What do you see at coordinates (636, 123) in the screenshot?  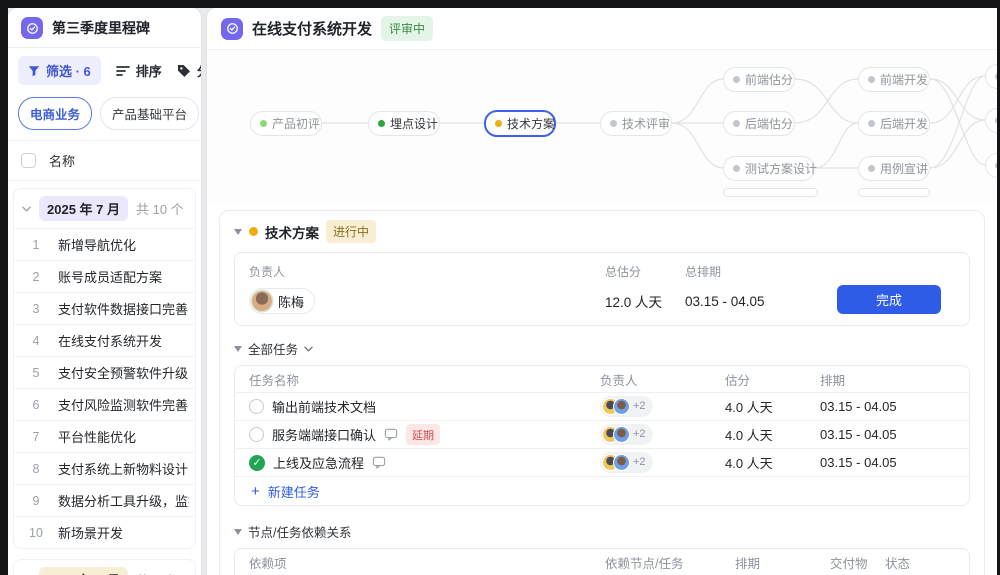 I see `flow-node-tech-review: 技术评审` at bounding box center [636, 123].